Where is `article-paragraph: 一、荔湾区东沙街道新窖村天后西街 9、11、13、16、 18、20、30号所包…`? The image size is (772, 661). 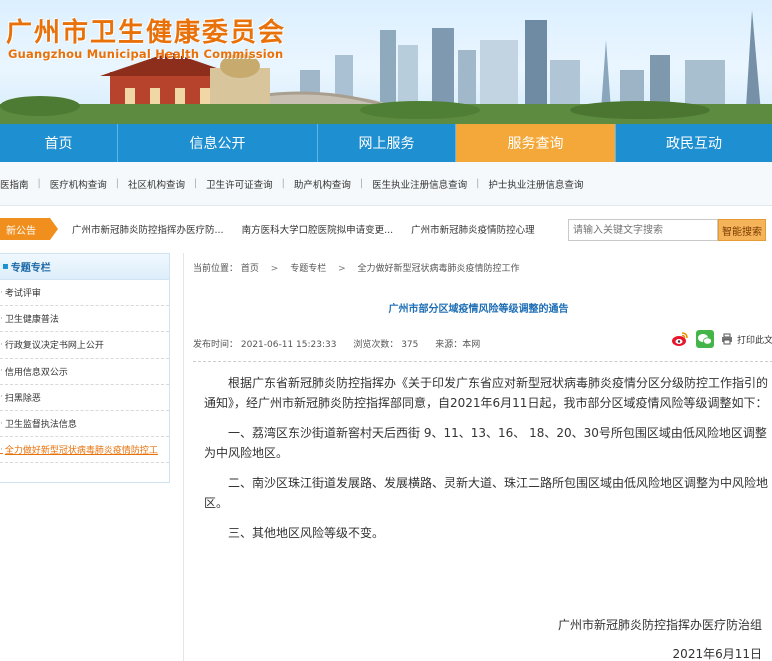 article-paragraph: 一、荔湾区东沙街道新窖村天后西街 9、11、13、16、 18、20、30号所包… is located at coordinates (485, 443).